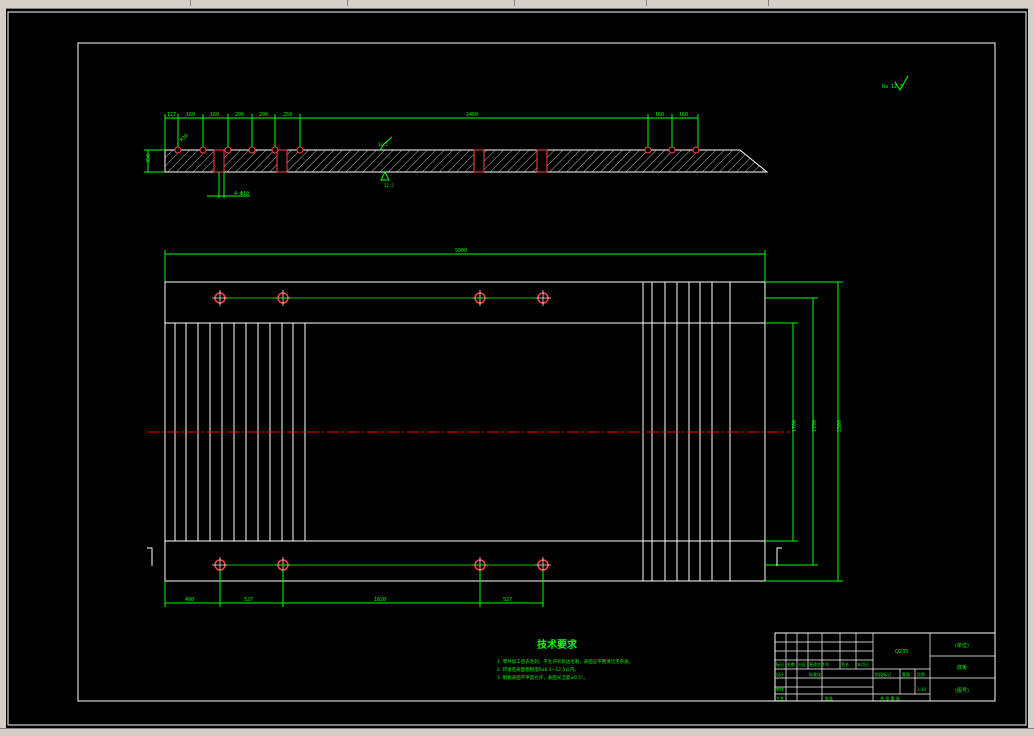  Describe the element at coordinates (780, 674) in the screenshot. I see `title-block-label: 设计` at that location.